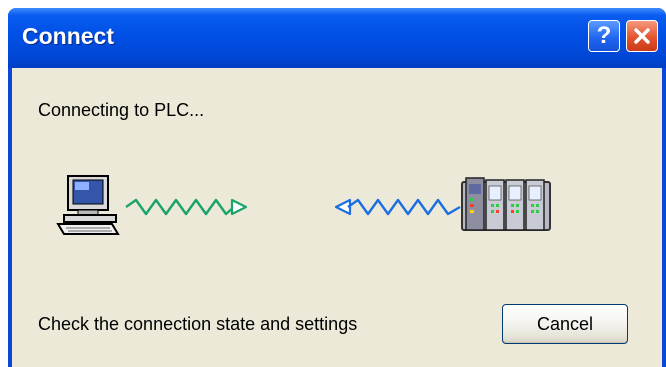 The height and width of the screenshot is (367, 666). Describe the element at coordinates (186, 207) in the screenshot. I see `signal-wave-right-icon` at that location.